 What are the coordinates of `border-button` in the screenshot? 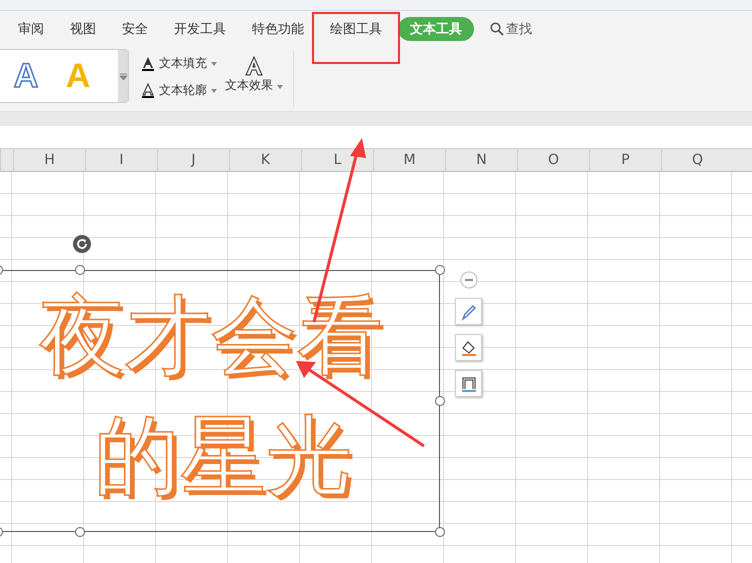 It's located at (468, 383).